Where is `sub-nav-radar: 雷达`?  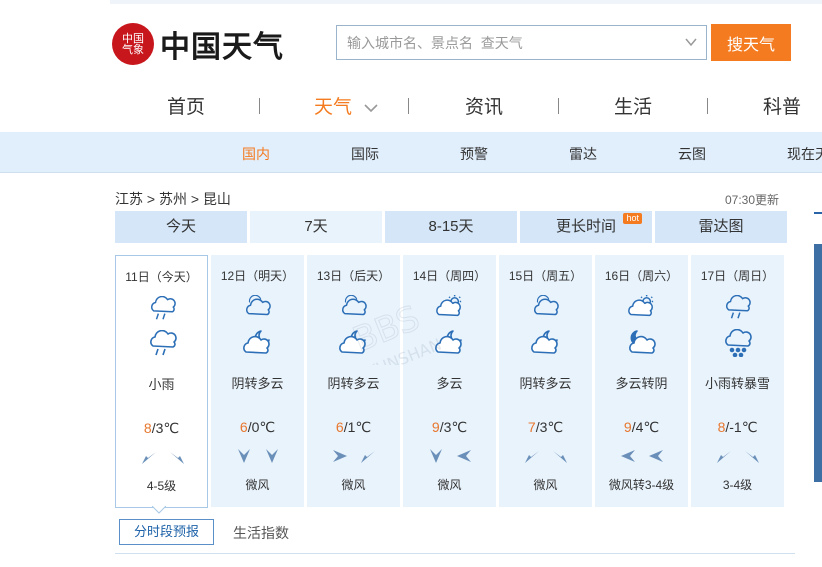 sub-nav-radar: 雷达 is located at coordinates (583, 154).